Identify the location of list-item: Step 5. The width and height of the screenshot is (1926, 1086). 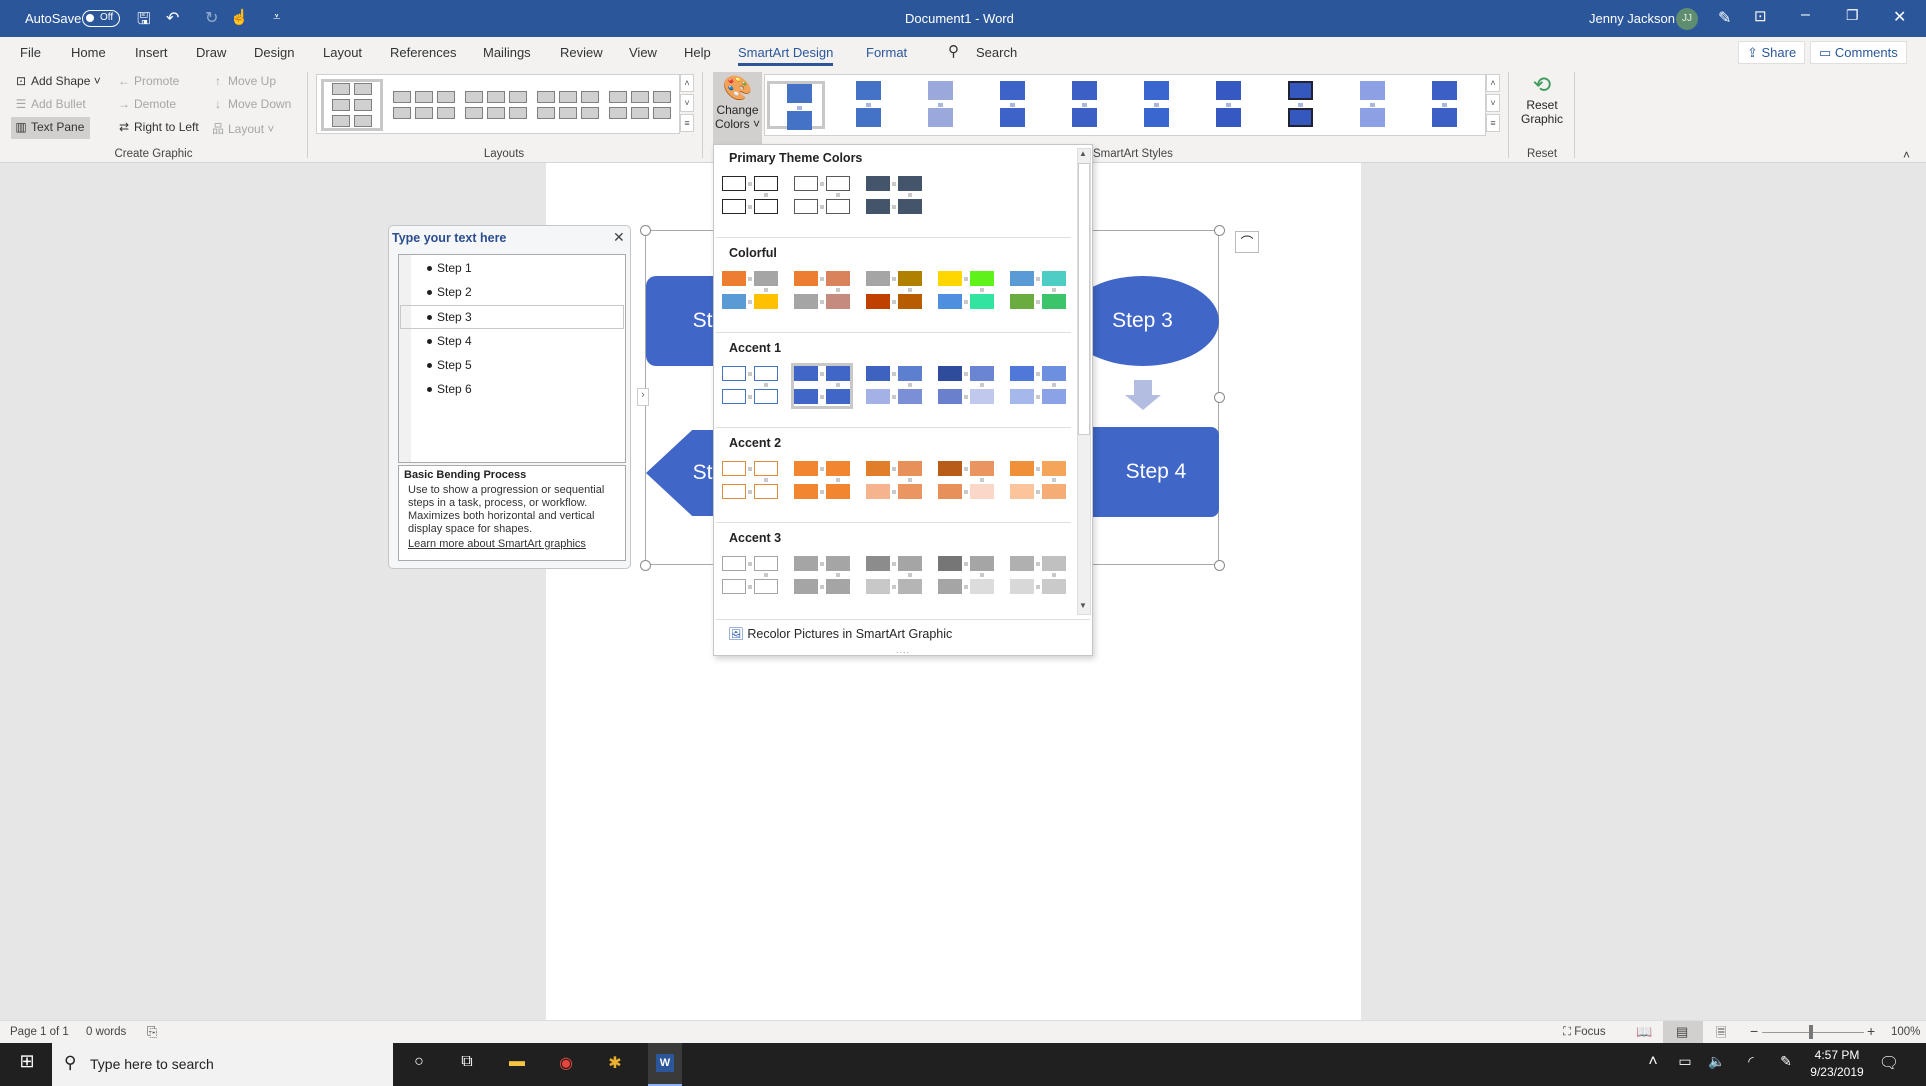
(449, 365).